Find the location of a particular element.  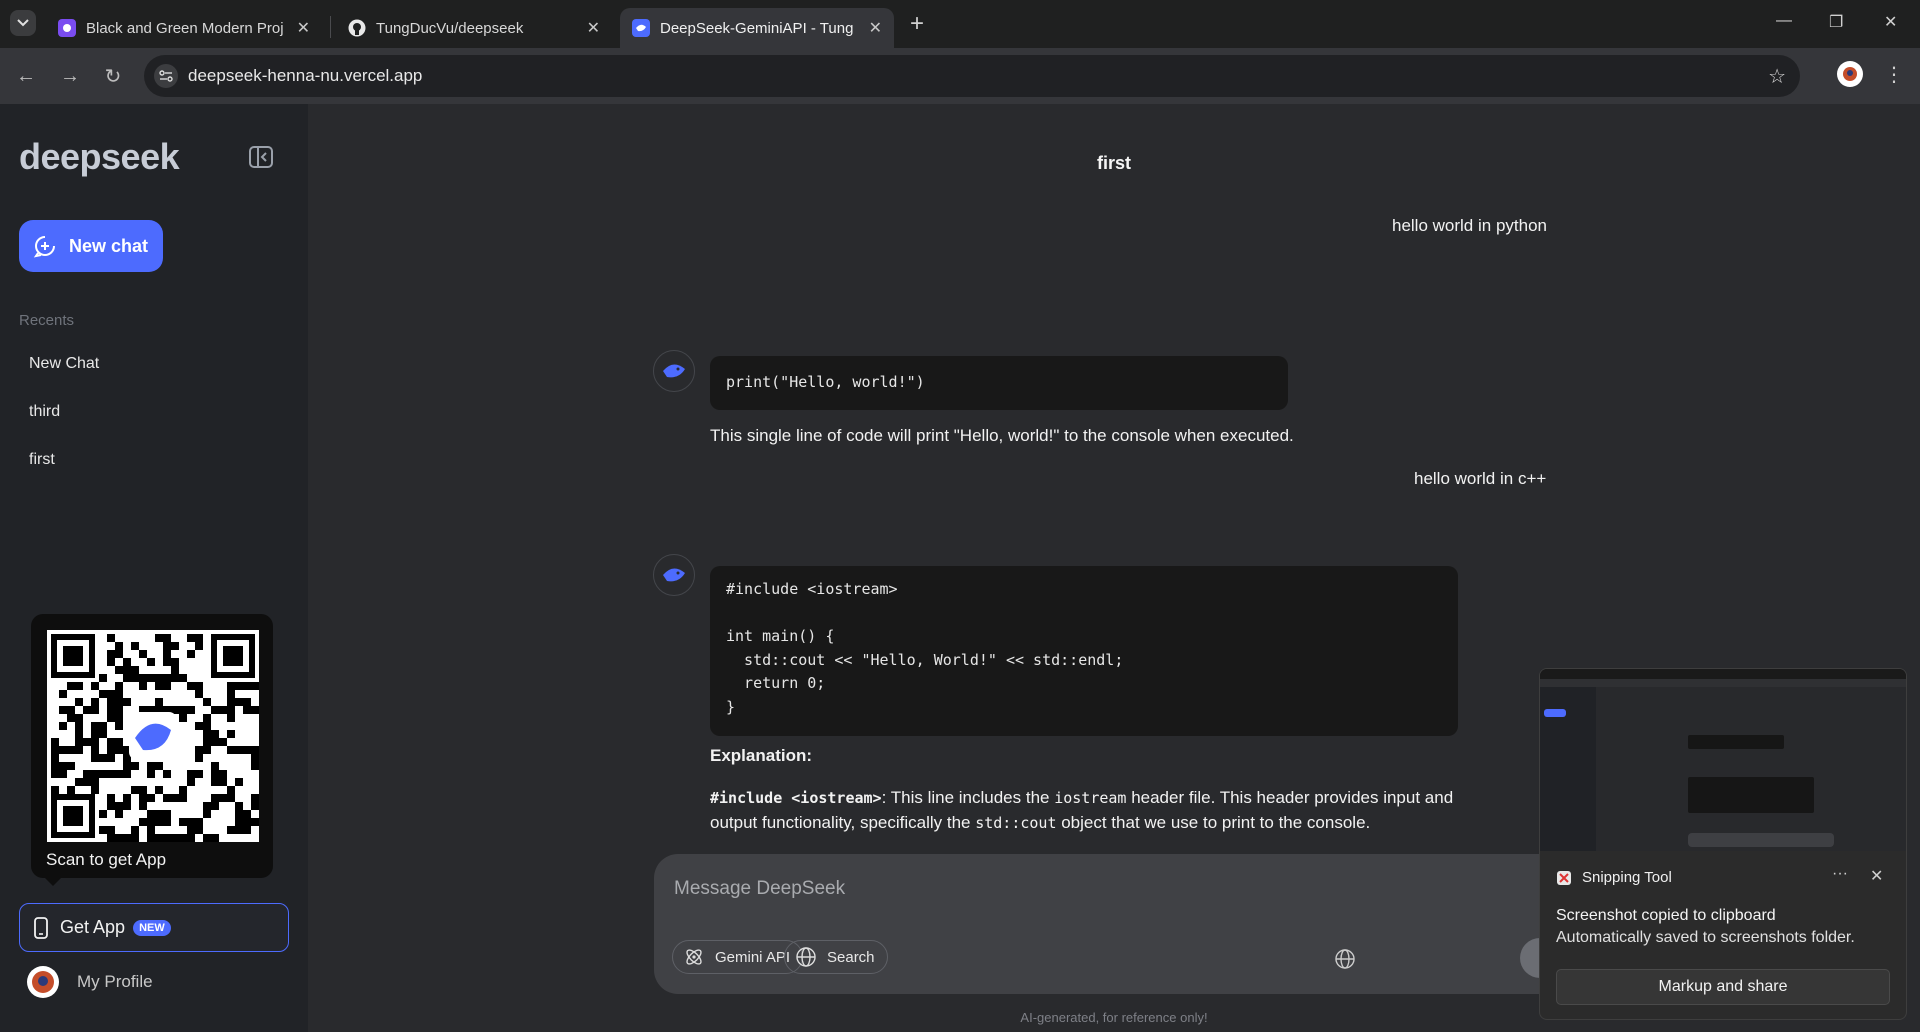

profile-label: My Profile is located at coordinates (115, 981).